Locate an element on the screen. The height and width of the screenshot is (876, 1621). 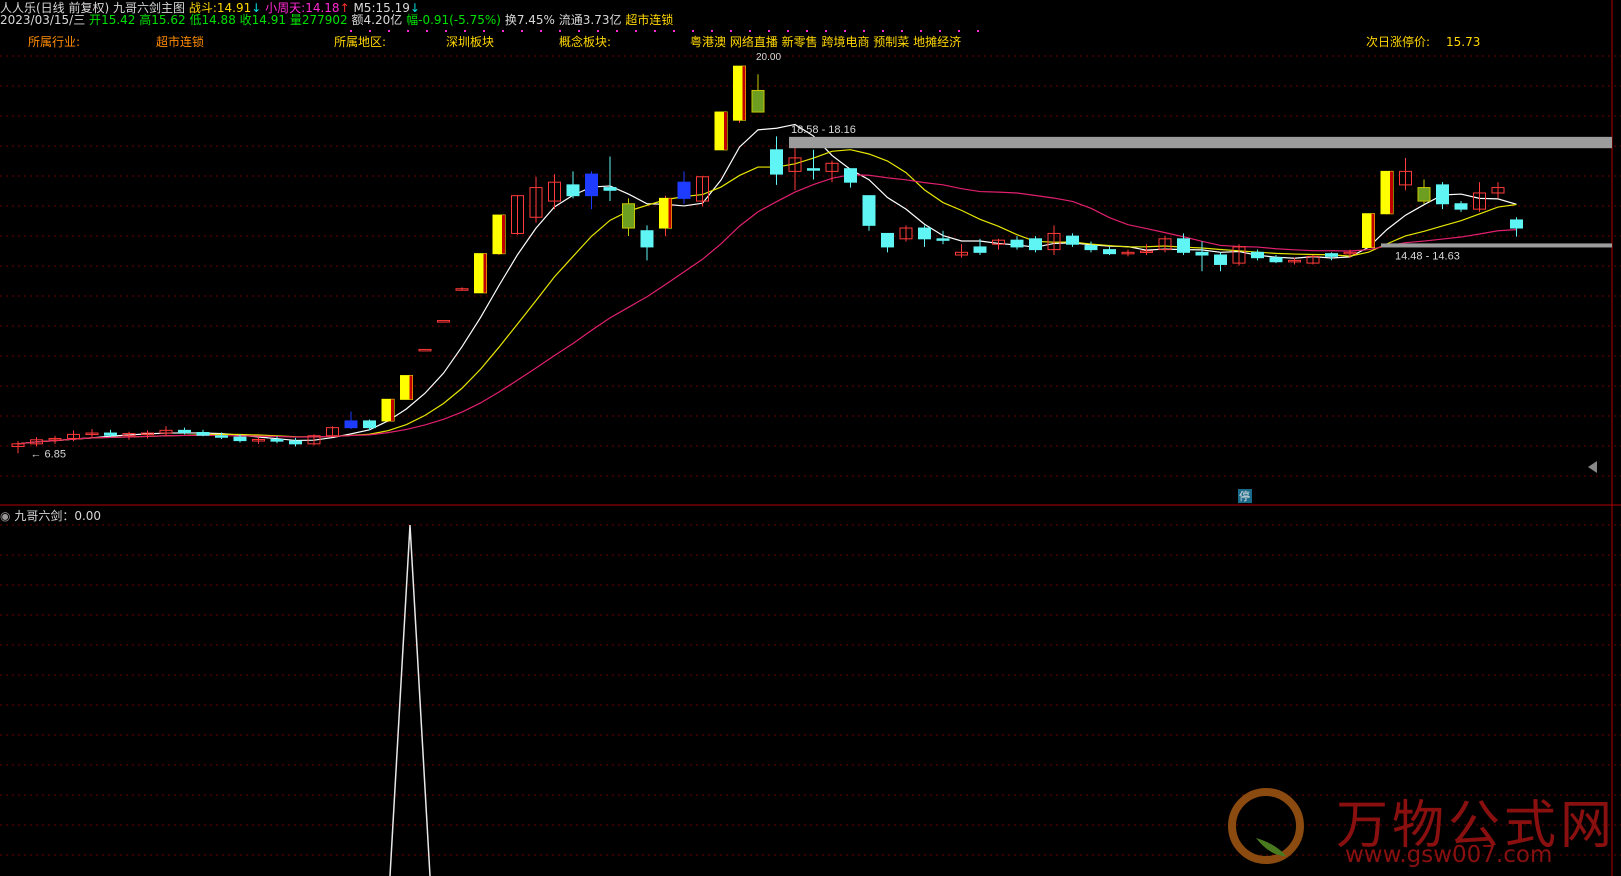
stop-badge: 停 is located at coordinates (1244, 496).